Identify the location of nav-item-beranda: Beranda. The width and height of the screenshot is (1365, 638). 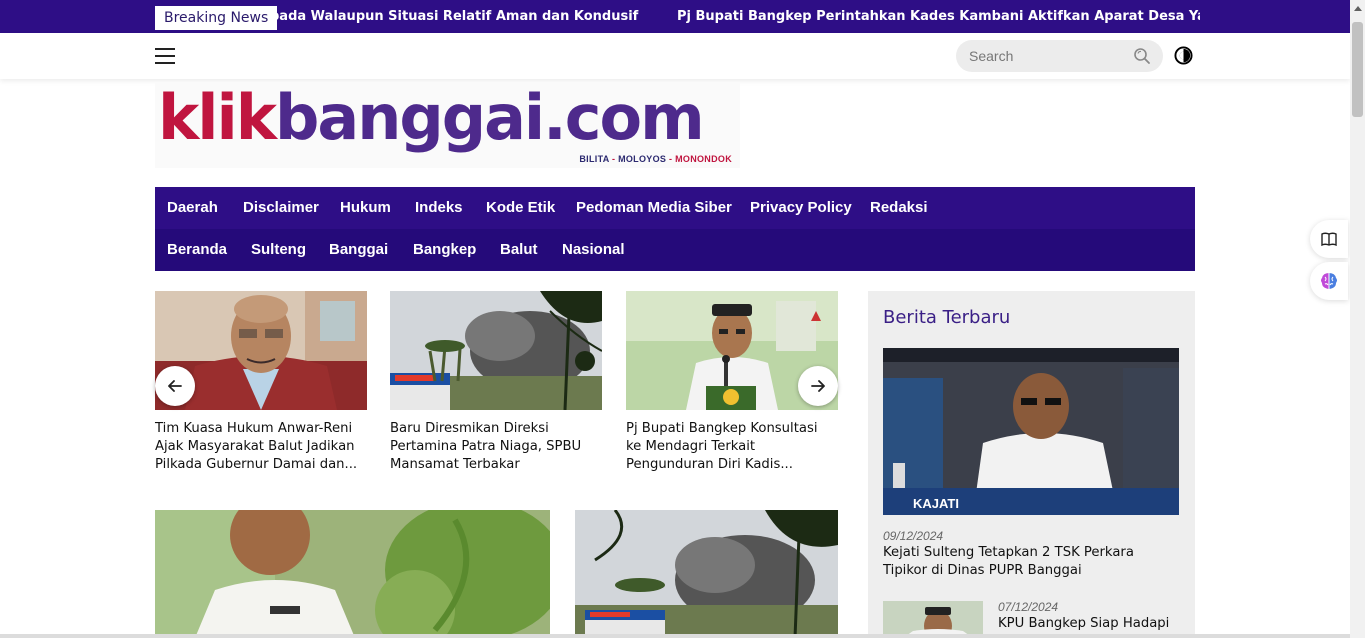
(197, 250).